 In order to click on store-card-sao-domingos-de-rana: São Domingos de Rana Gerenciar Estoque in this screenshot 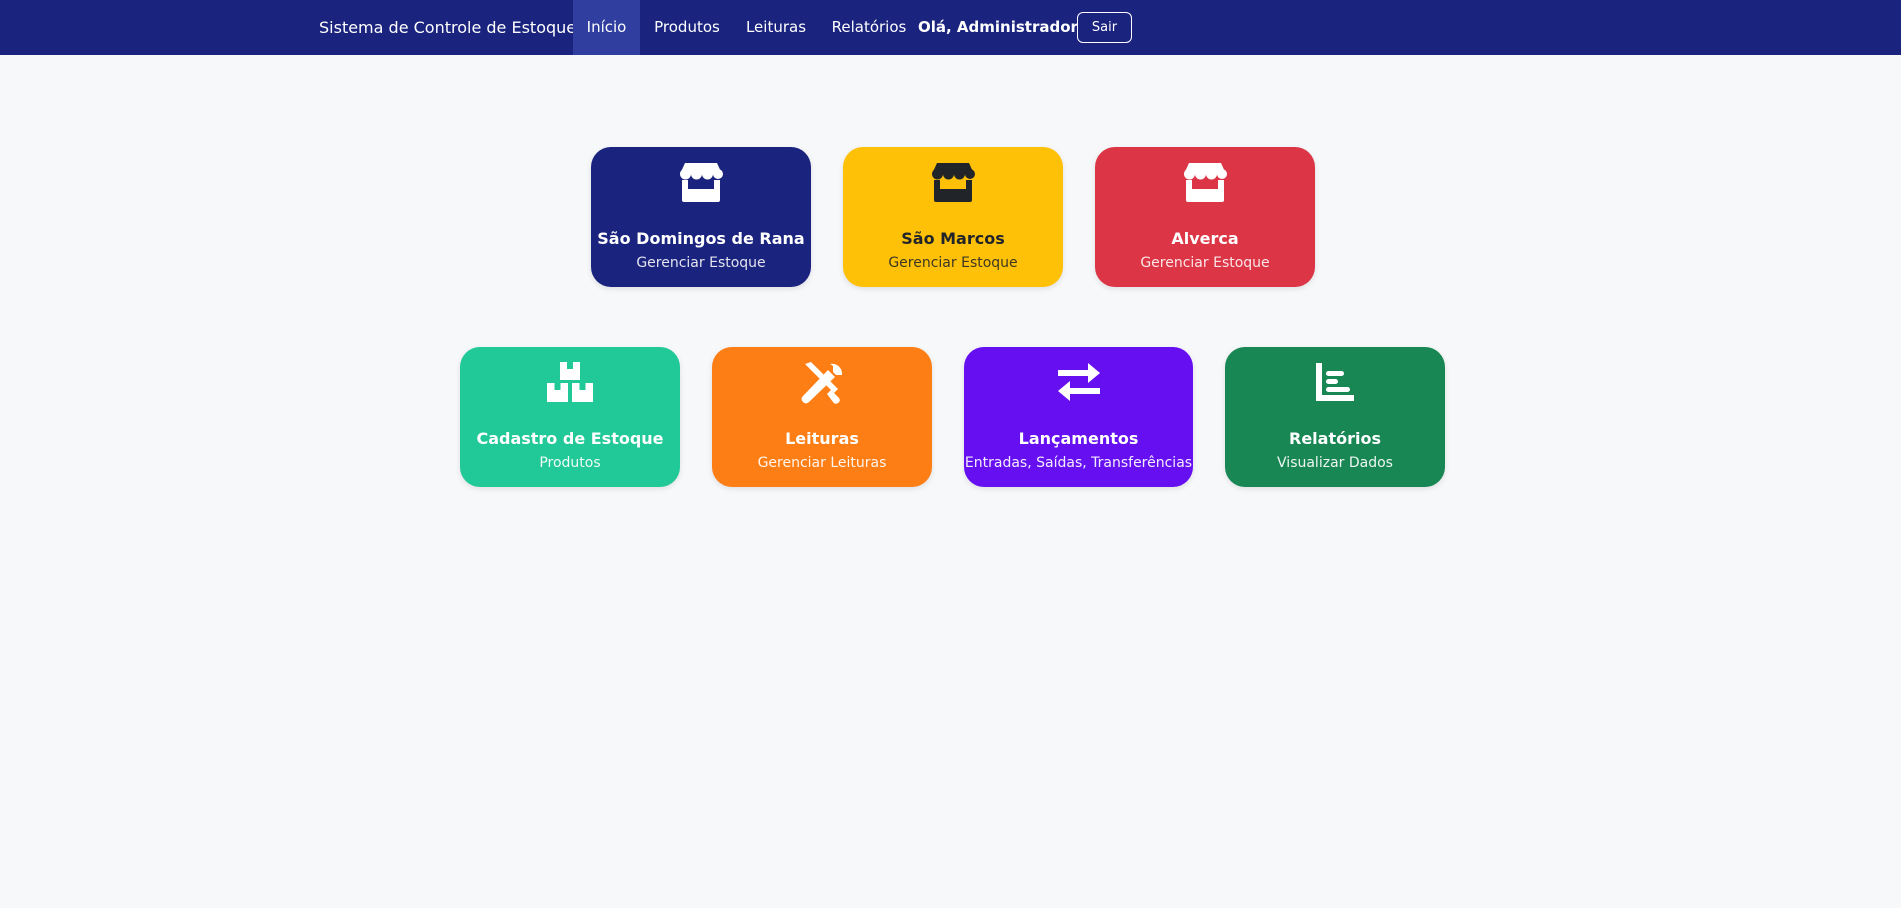, I will do `click(701, 217)`.